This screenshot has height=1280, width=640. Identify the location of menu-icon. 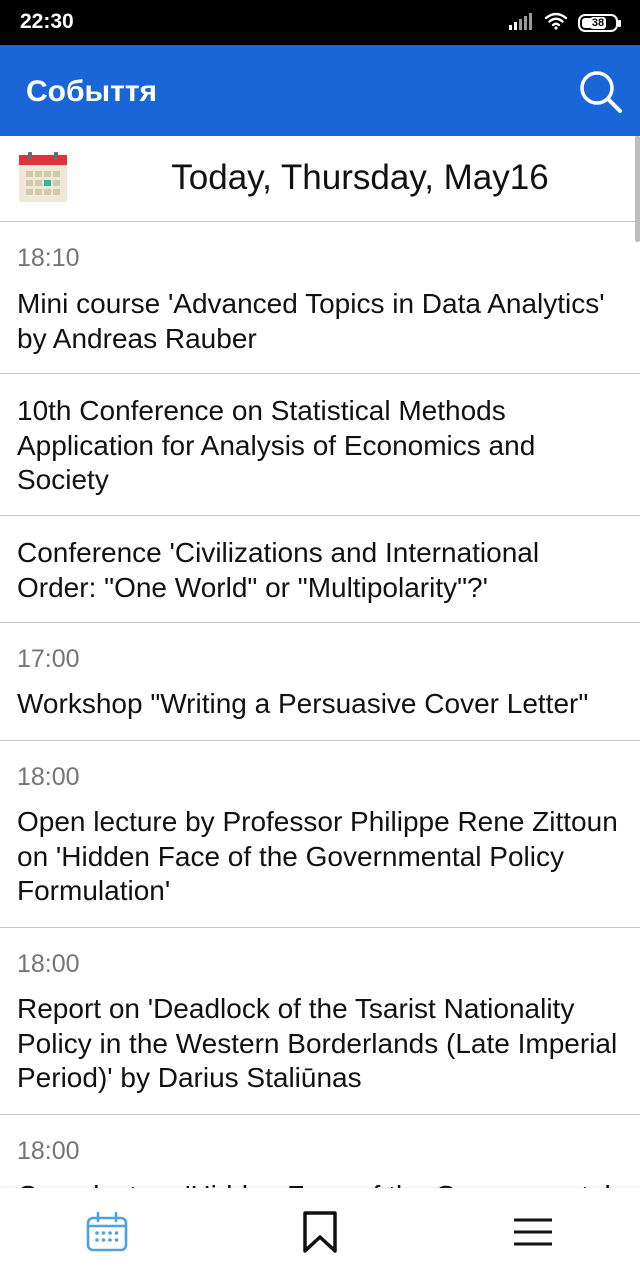
(533, 1234).